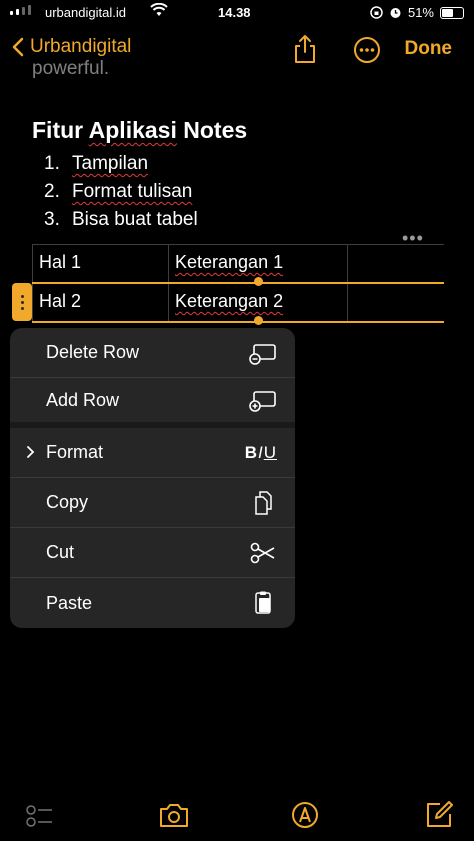 The image size is (474, 841). What do you see at coordinates (52, 219) in the screenshot?
I see `list-number: 3.` at bounding box center [52, 219].